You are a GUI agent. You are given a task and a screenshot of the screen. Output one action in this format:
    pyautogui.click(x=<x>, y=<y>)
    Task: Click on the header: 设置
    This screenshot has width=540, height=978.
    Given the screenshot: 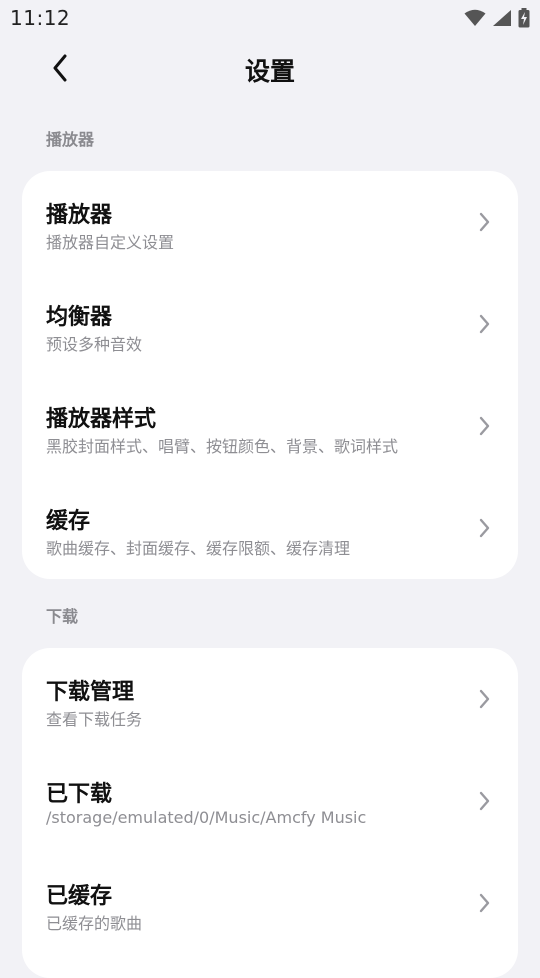 What is the action you would take?
    pyautogui.click(x=270, y=71)
    